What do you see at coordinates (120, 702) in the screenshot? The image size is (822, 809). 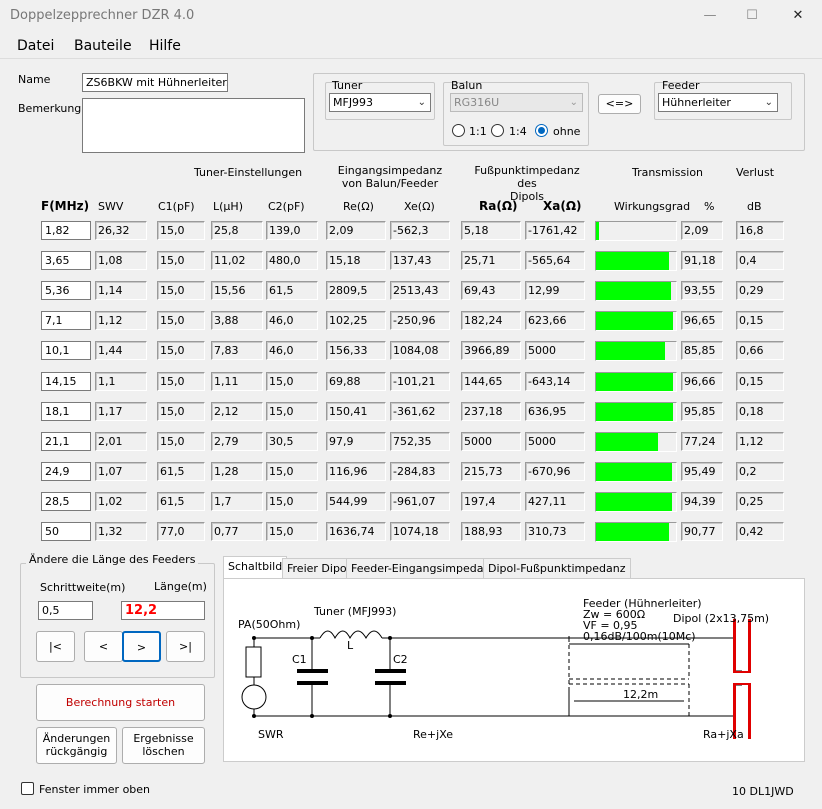 I see `calculate-button: Berechnung starten` at bounding box center [120, 702].